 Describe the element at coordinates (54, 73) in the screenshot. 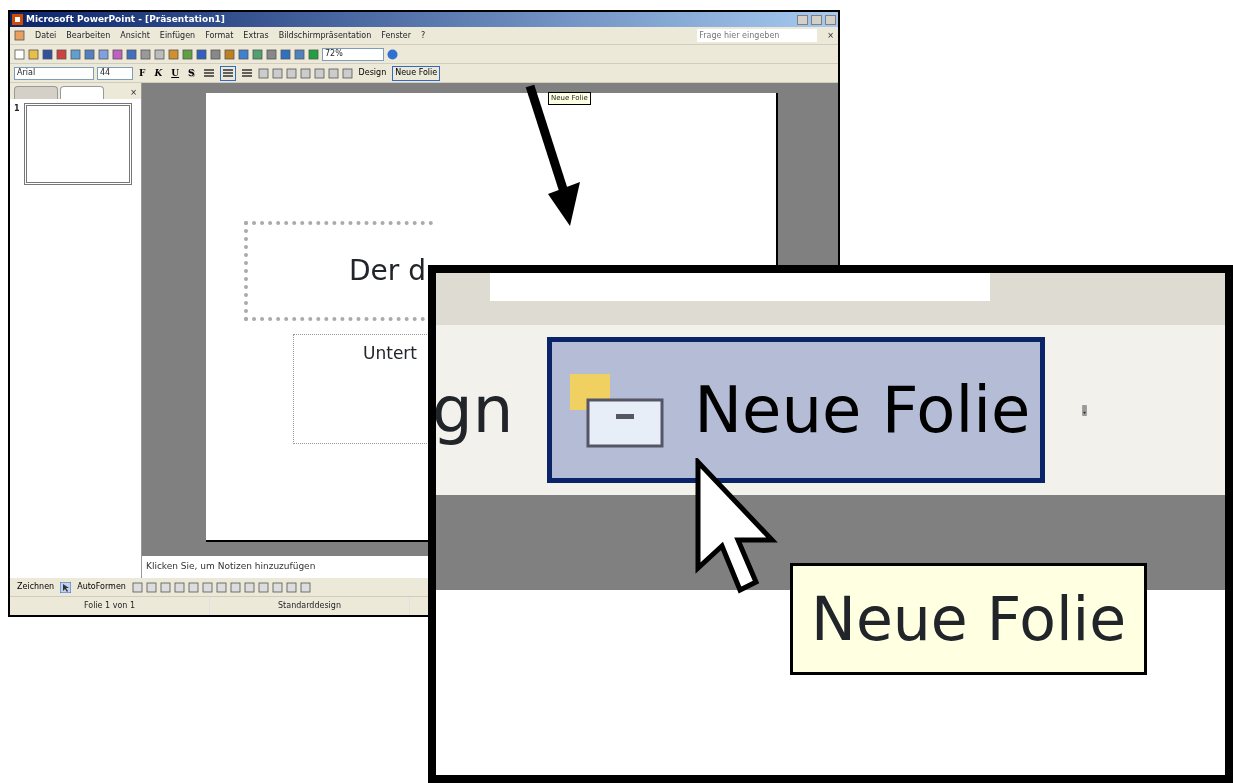

I see `font-combo: Arial` at that location.